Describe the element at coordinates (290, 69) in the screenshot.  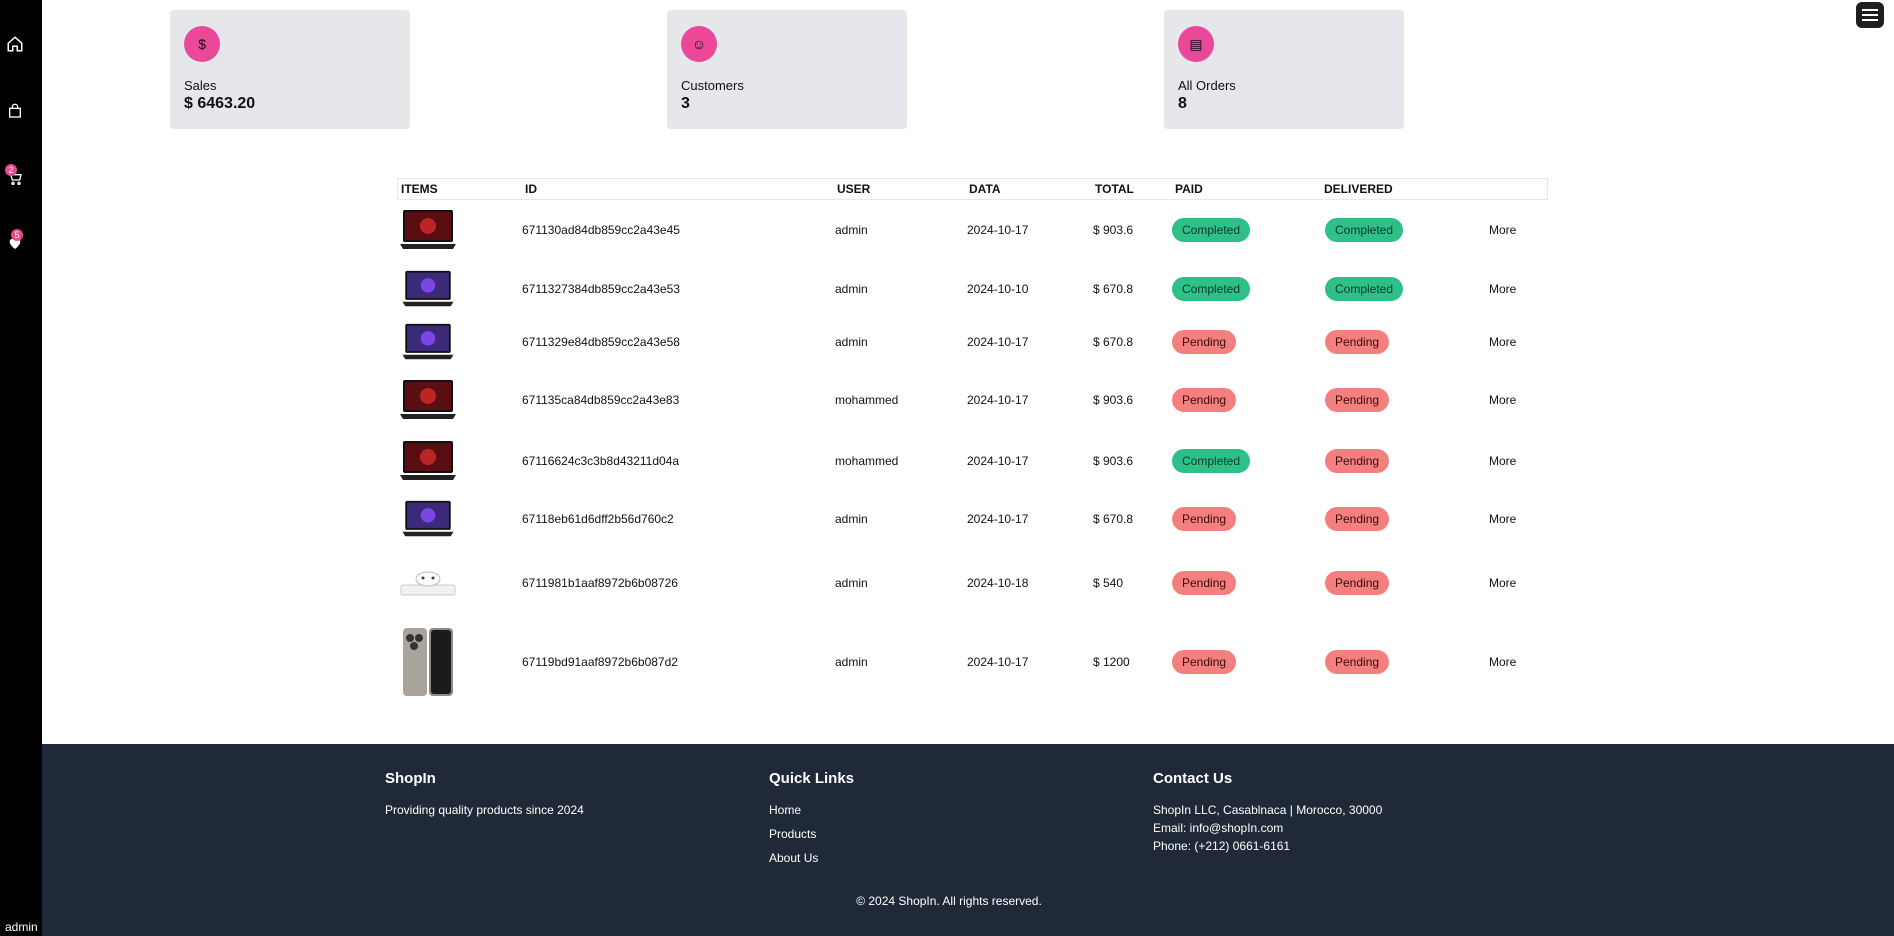
I see `stat-card-sales: $ Sales $ 6463.20` at that location.